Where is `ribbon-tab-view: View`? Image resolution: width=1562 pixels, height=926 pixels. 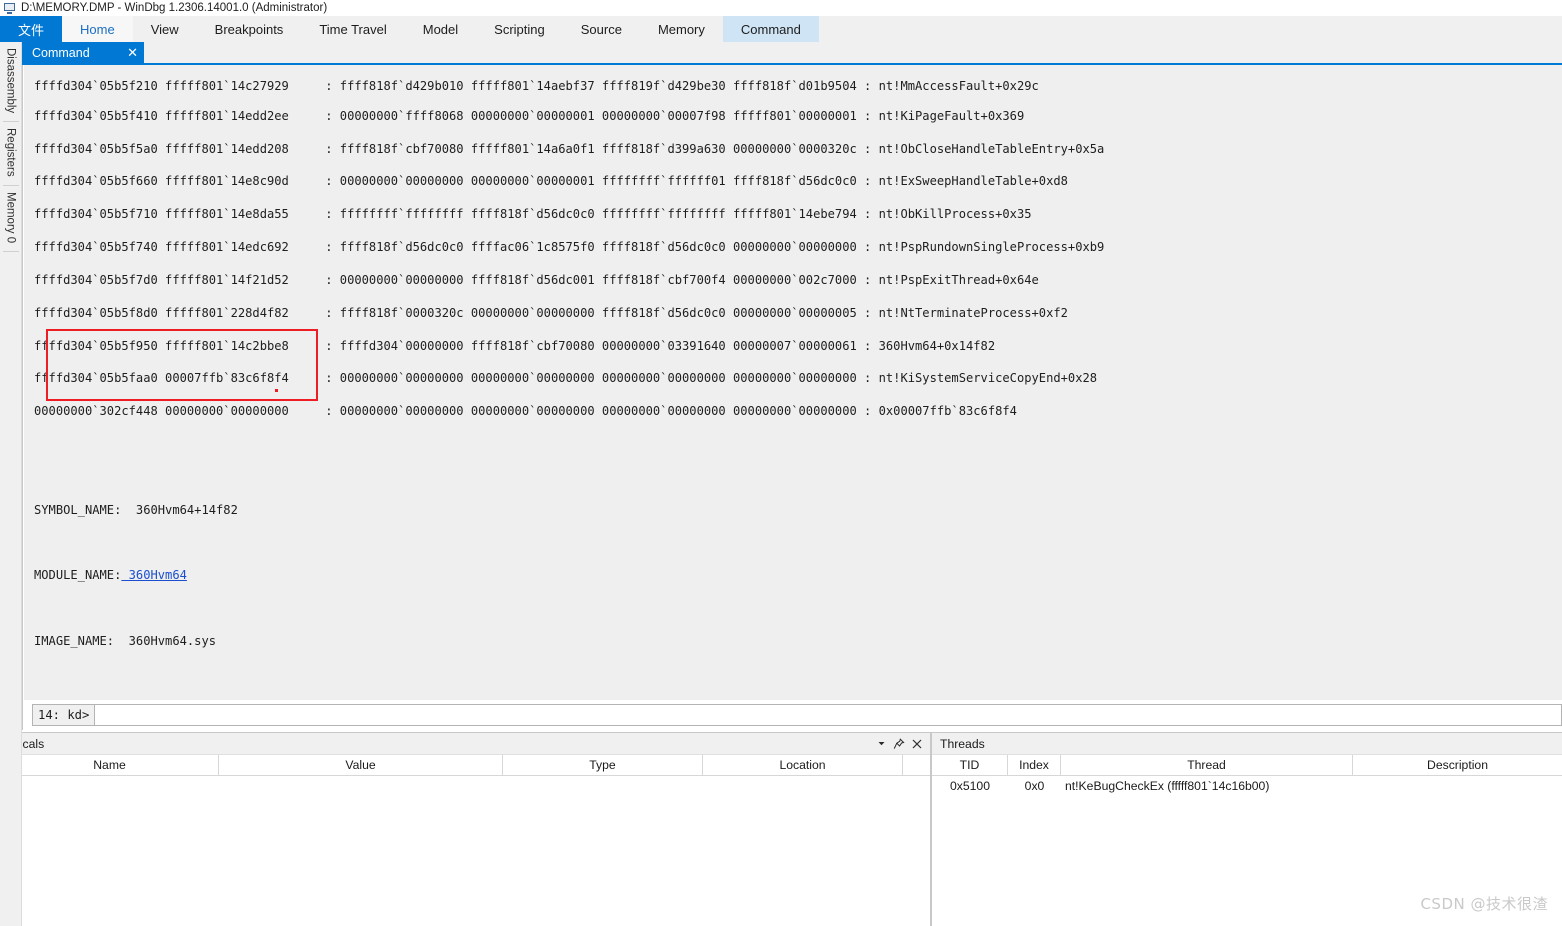 ribbon-tab-view: View is located at coordinates (165, 29).